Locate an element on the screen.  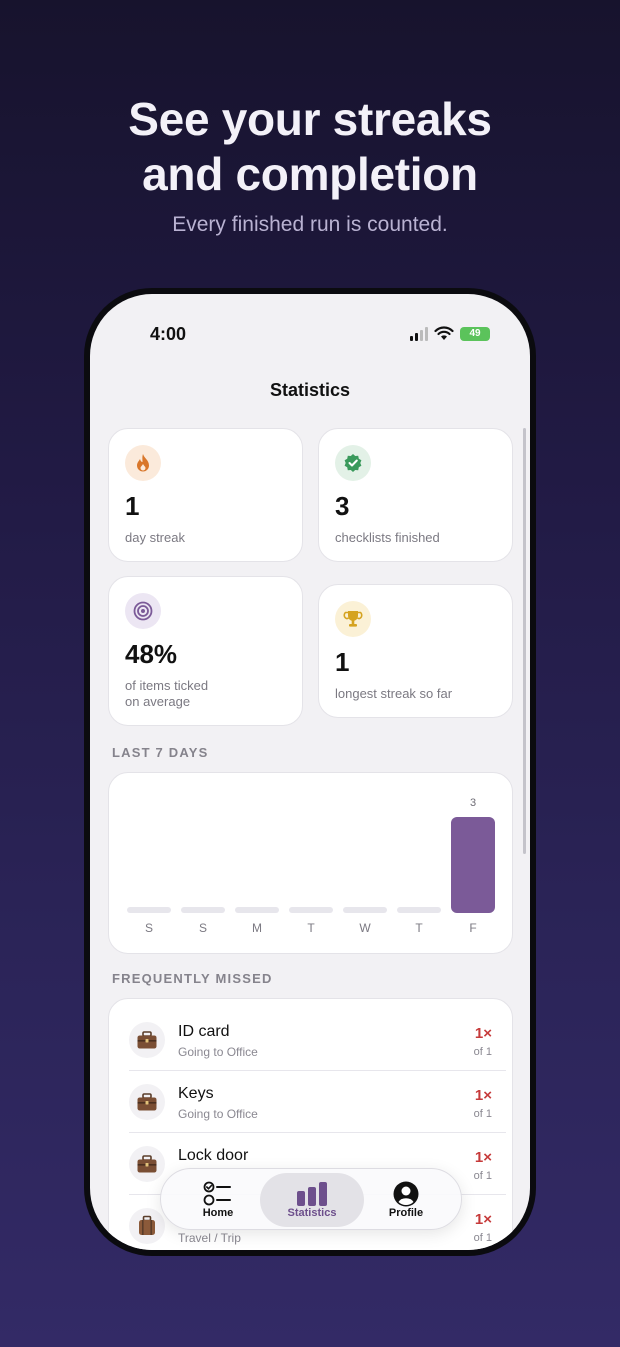
battery-icon: 49 is located at coordinates (475, 333).